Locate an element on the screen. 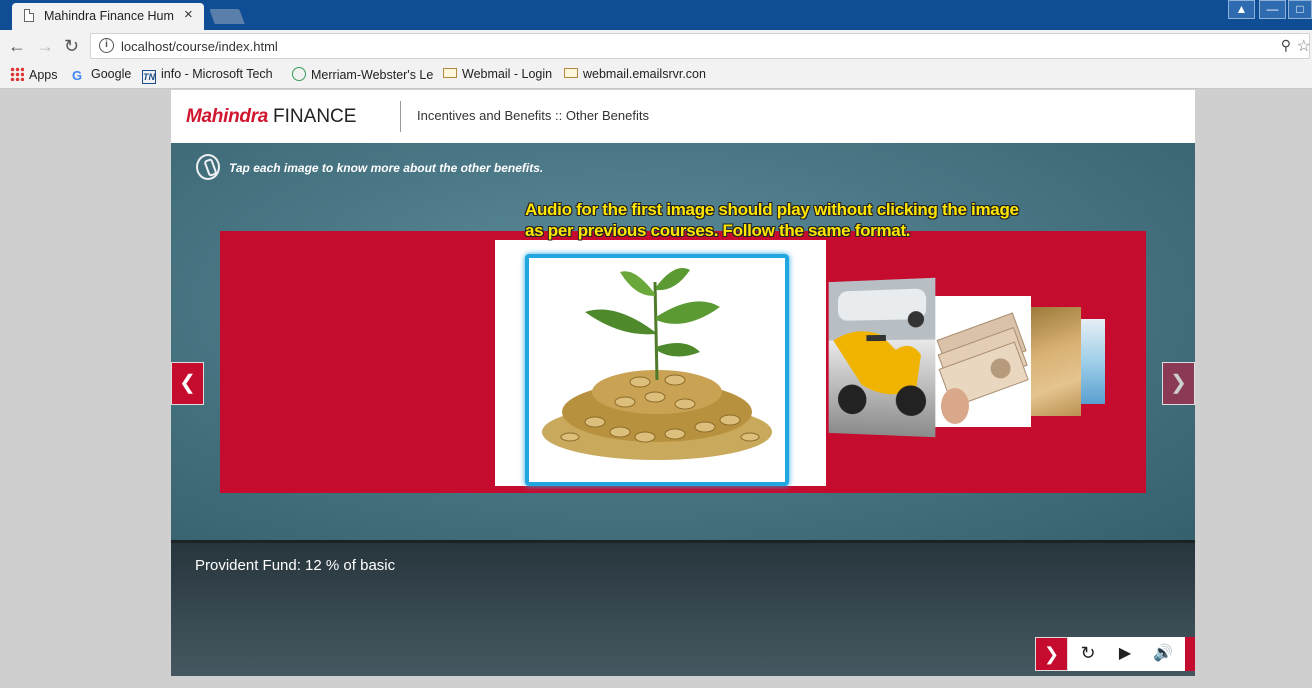  carousel-card-provident-fund is located at coordinates (660, 363).